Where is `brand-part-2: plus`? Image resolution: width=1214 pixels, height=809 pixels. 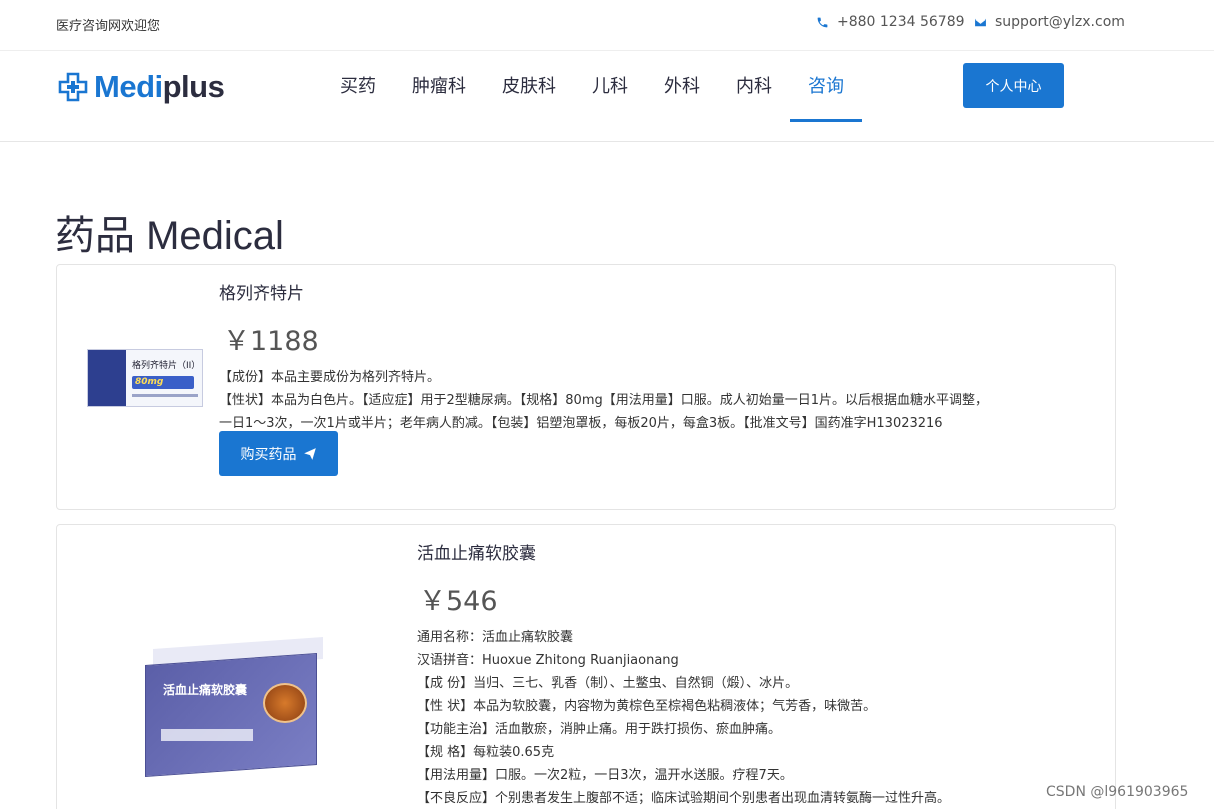
brand-part-2: plus is located at coordinates (193, 86).